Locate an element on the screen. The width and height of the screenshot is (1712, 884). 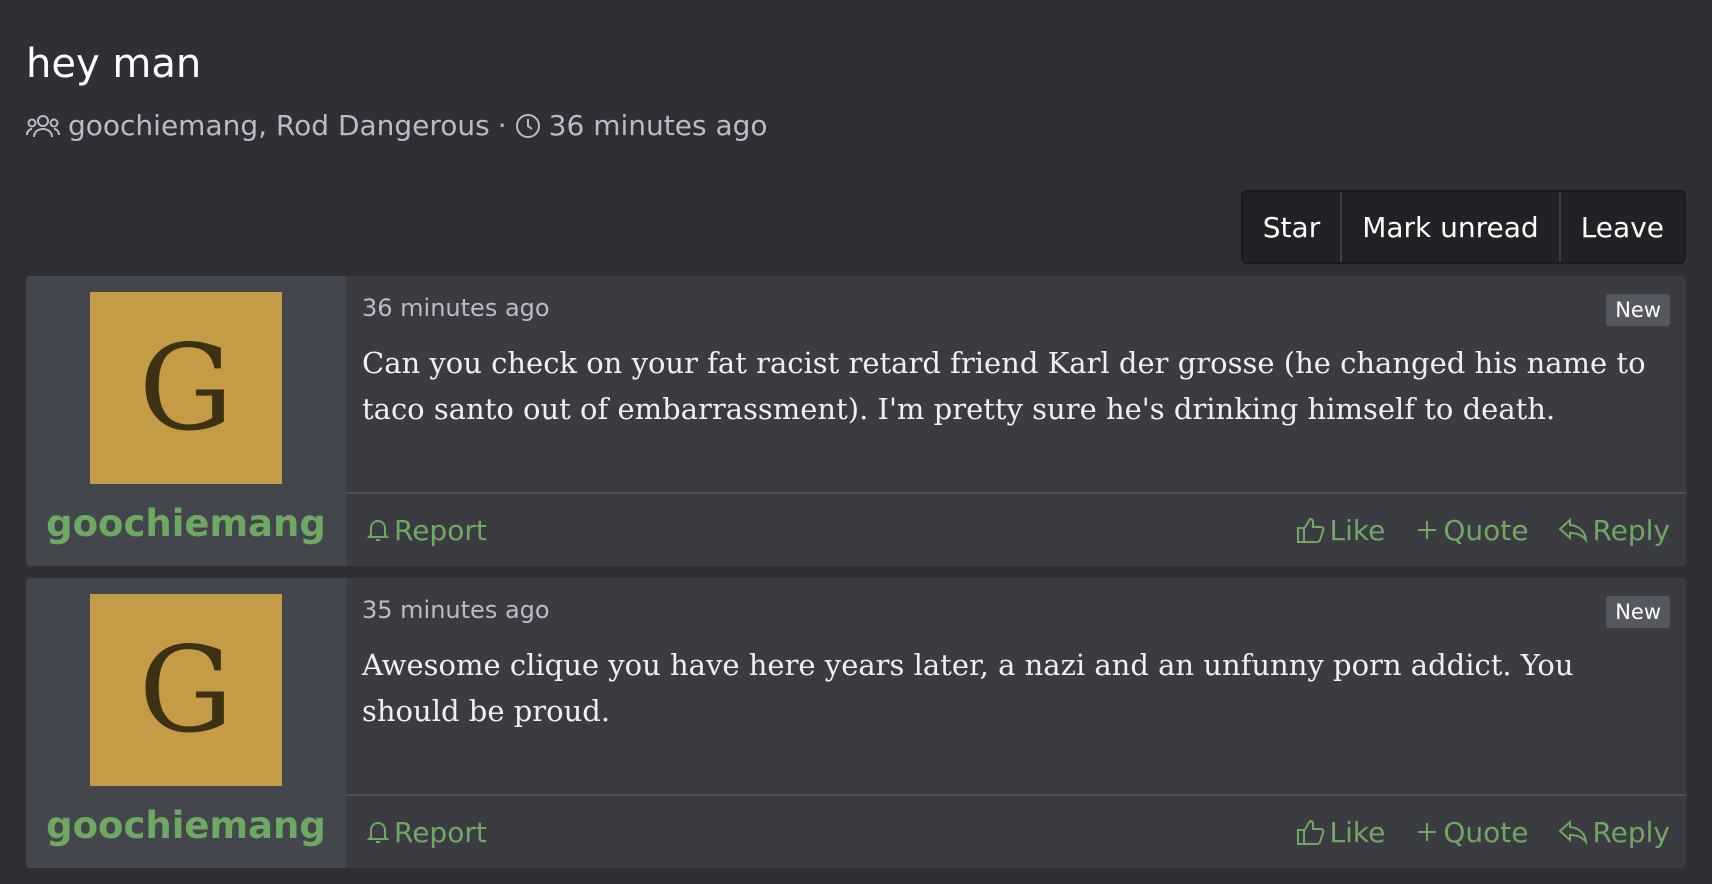
star-button: Star is located at coordinates (1293, 227).